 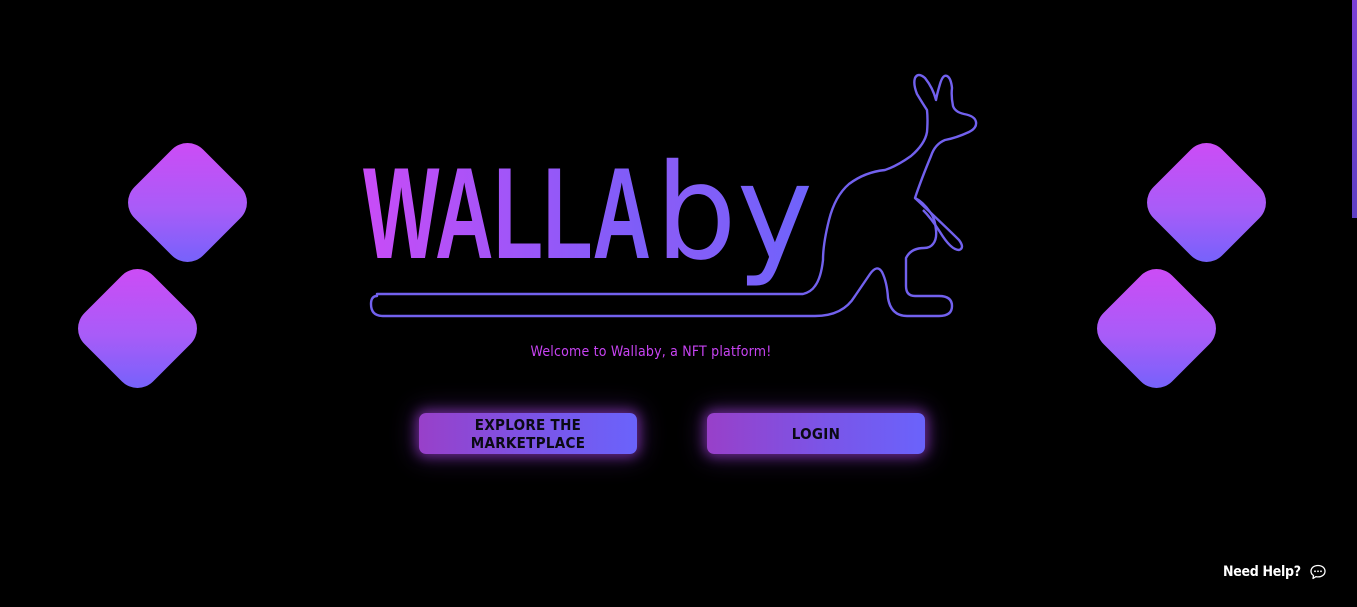 I want to click on logo-text-upper: WALLA, so click(x=507, y=213).